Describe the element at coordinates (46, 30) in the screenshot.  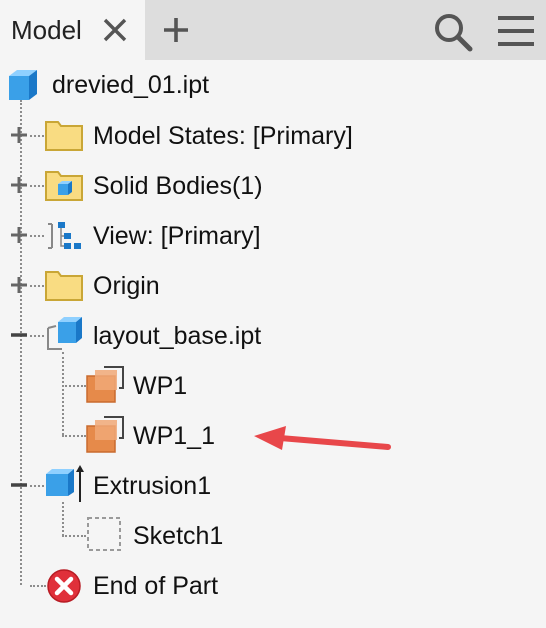
I see `tab-model-label: Model` at that location.